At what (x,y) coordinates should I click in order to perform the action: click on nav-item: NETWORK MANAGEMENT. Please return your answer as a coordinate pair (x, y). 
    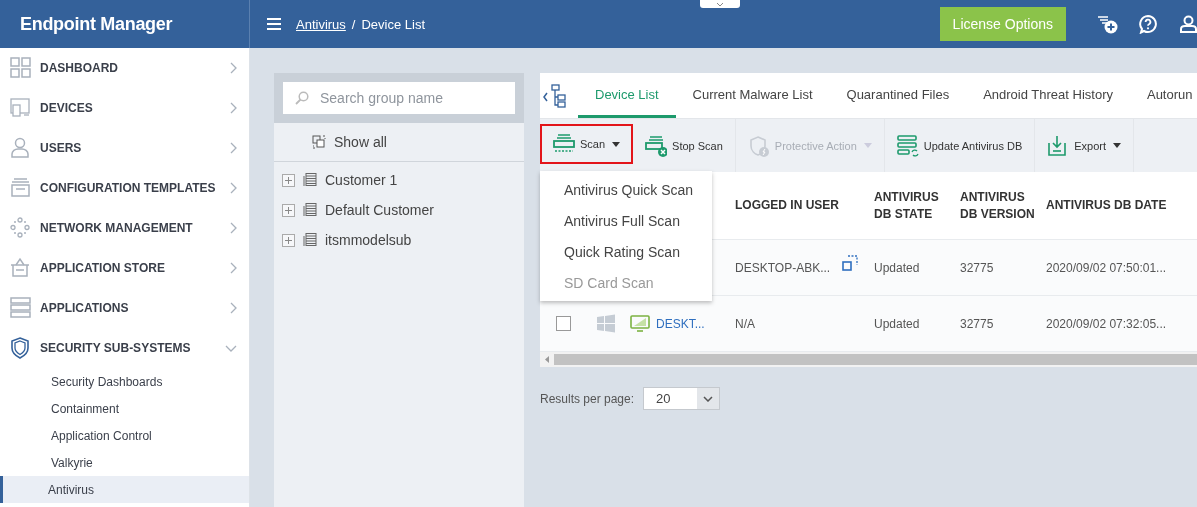
    Looking at the image, I should click on (124, 228).